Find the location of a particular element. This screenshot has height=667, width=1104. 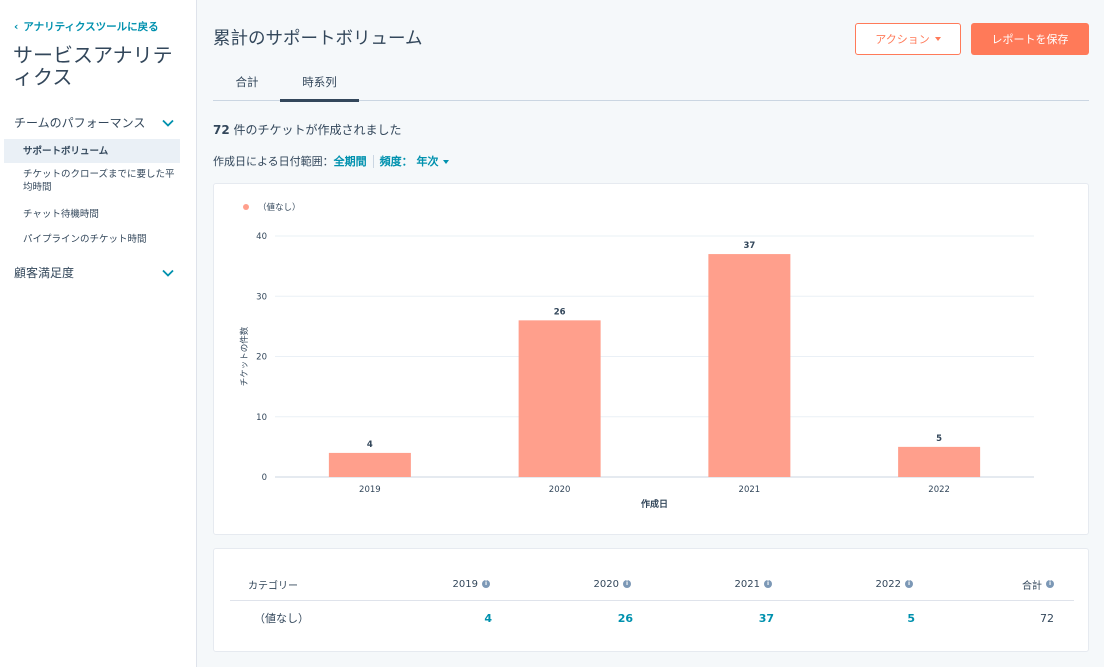

frequency-value: 年次 is located at coordinates (427, 161).